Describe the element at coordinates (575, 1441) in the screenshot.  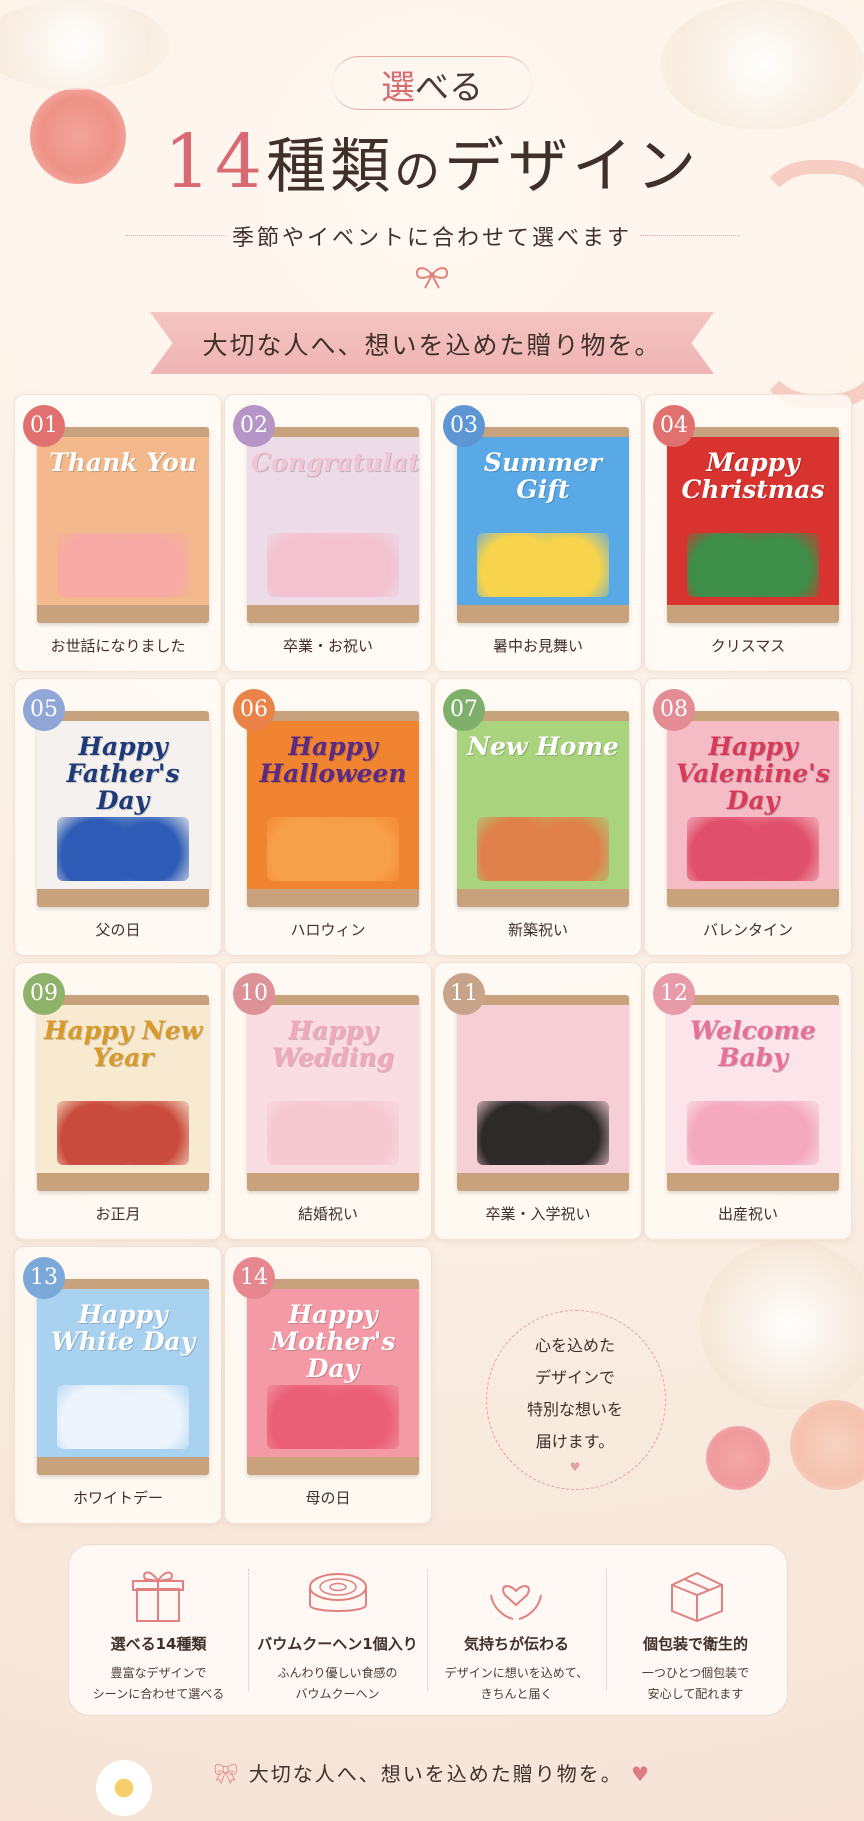
I see `message-line: 届けます。` at that location.